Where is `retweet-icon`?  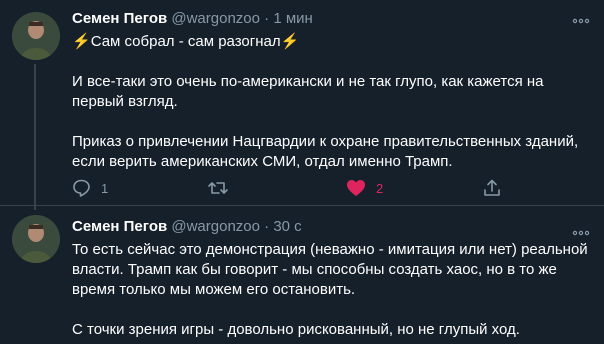 retweet-icon is located at coordinates (218, 188).